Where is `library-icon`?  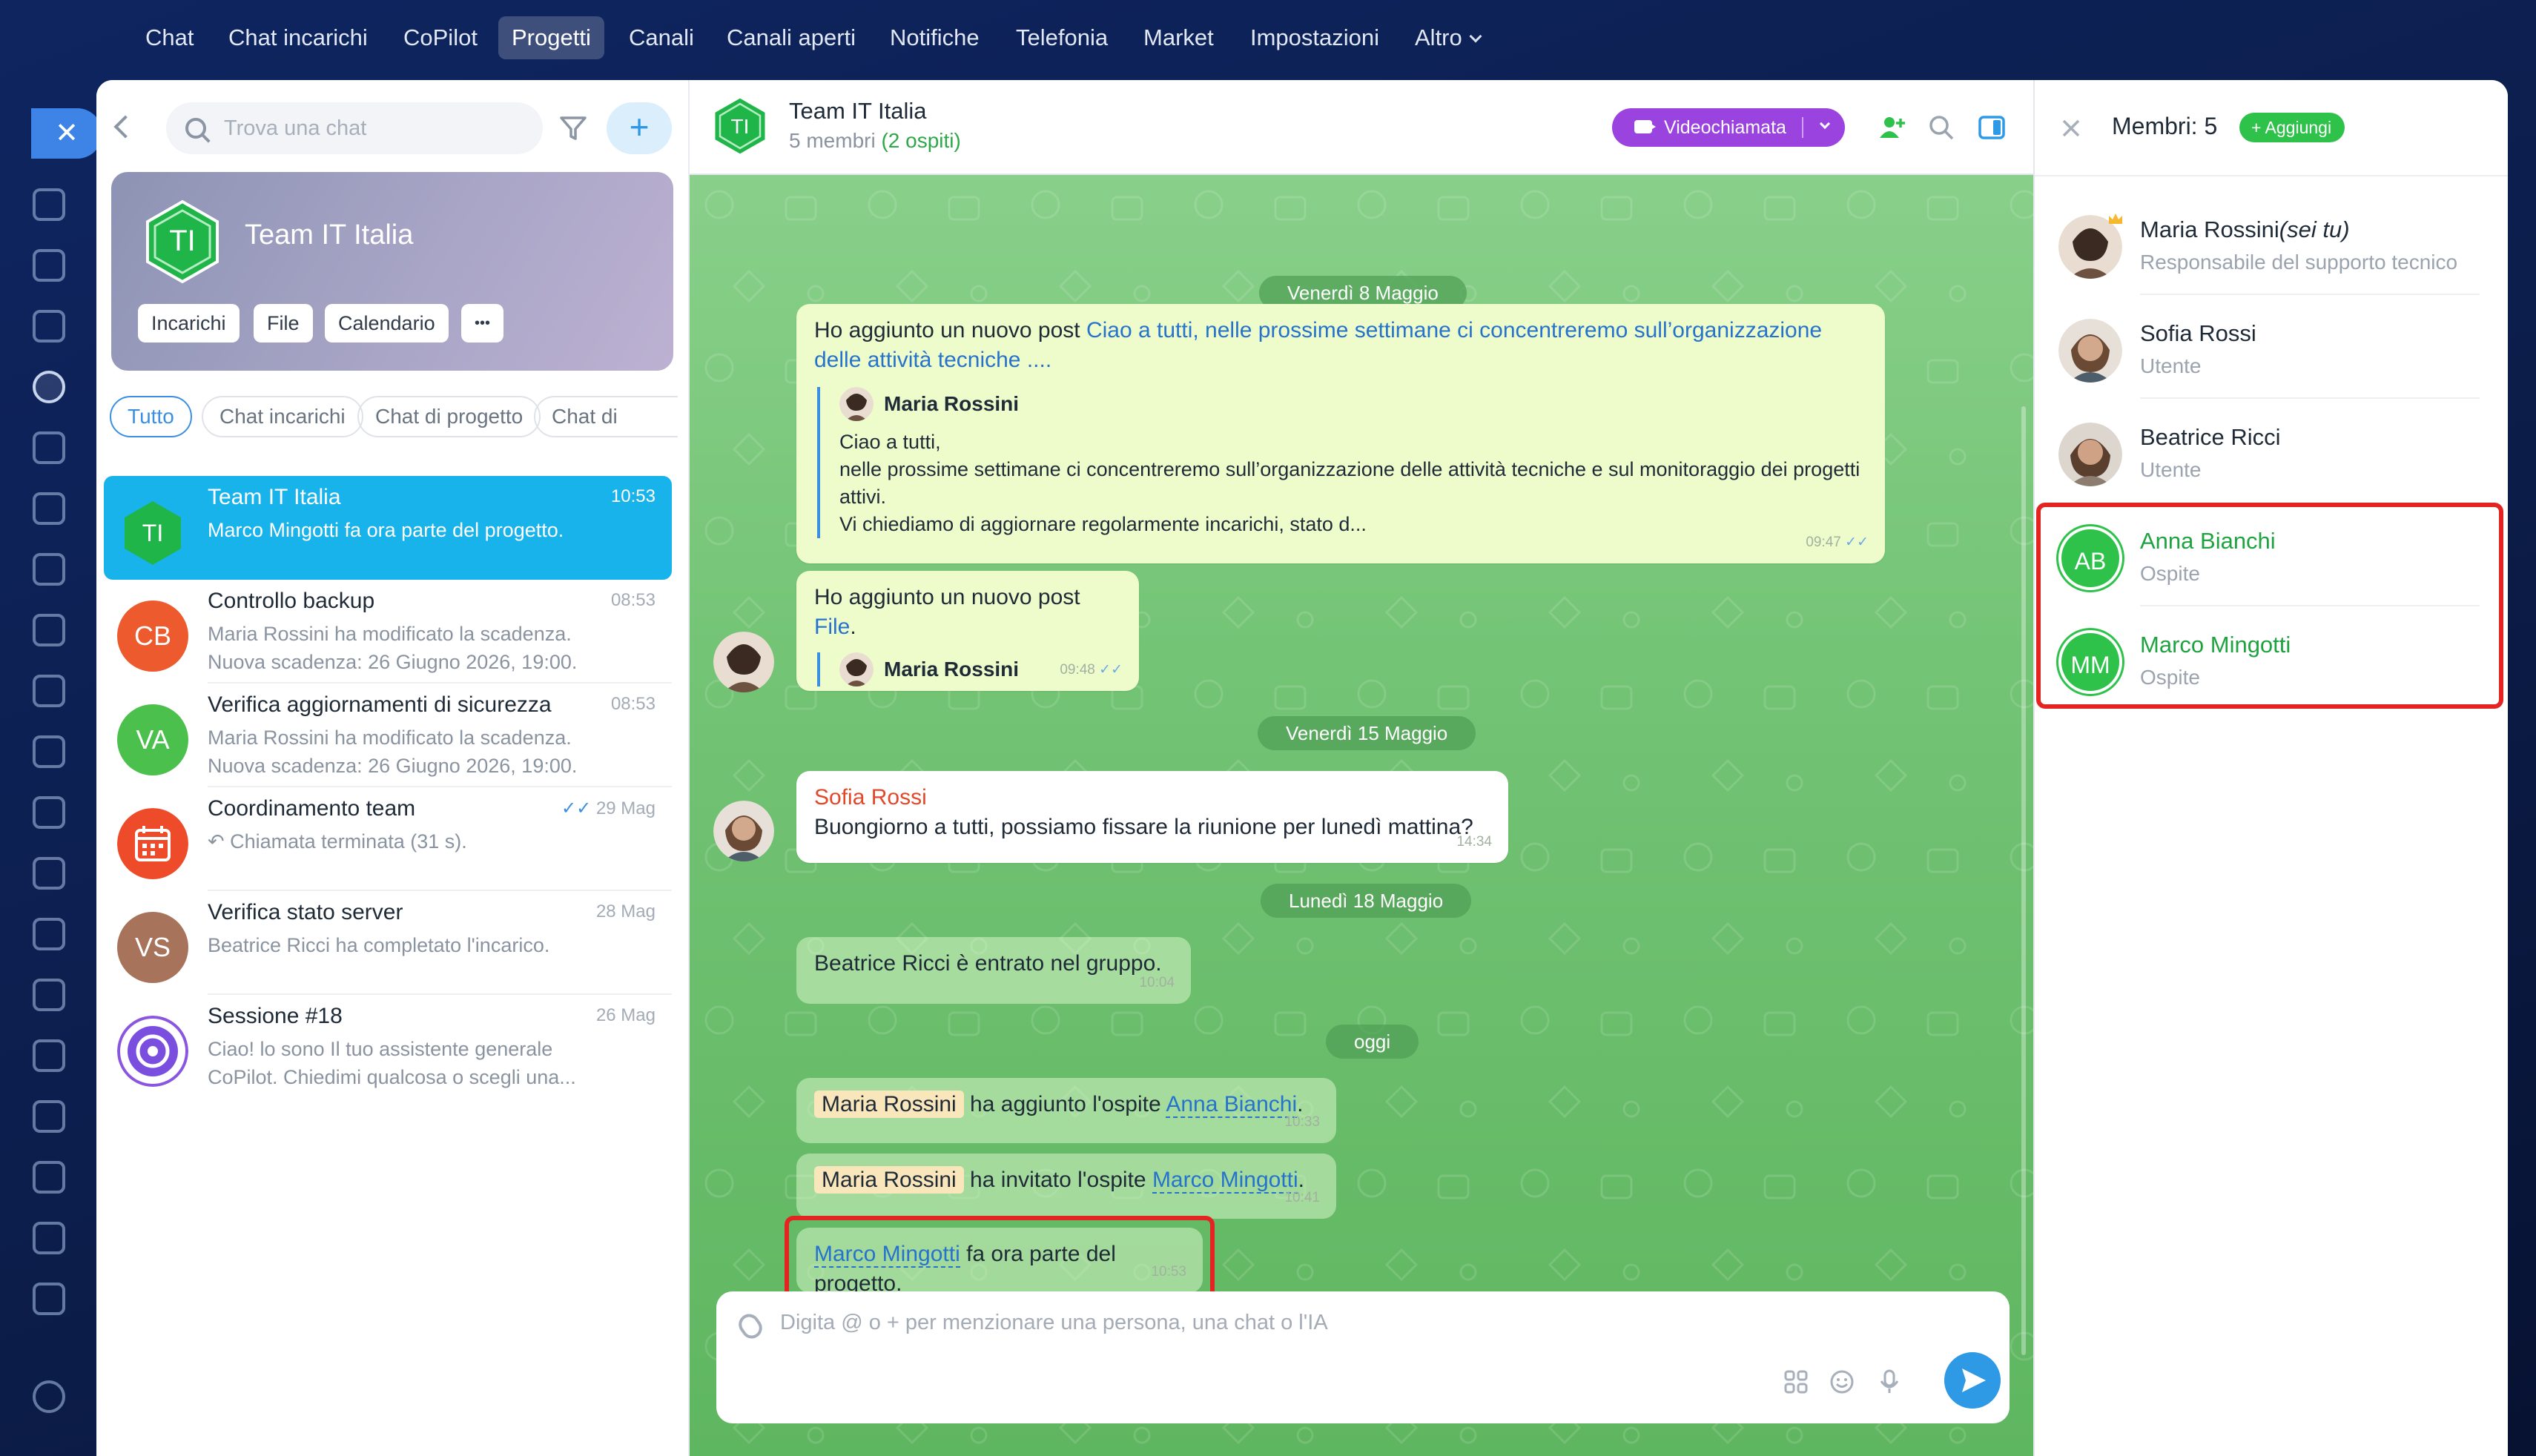
library-icon is located at coordinates (49, 1055).